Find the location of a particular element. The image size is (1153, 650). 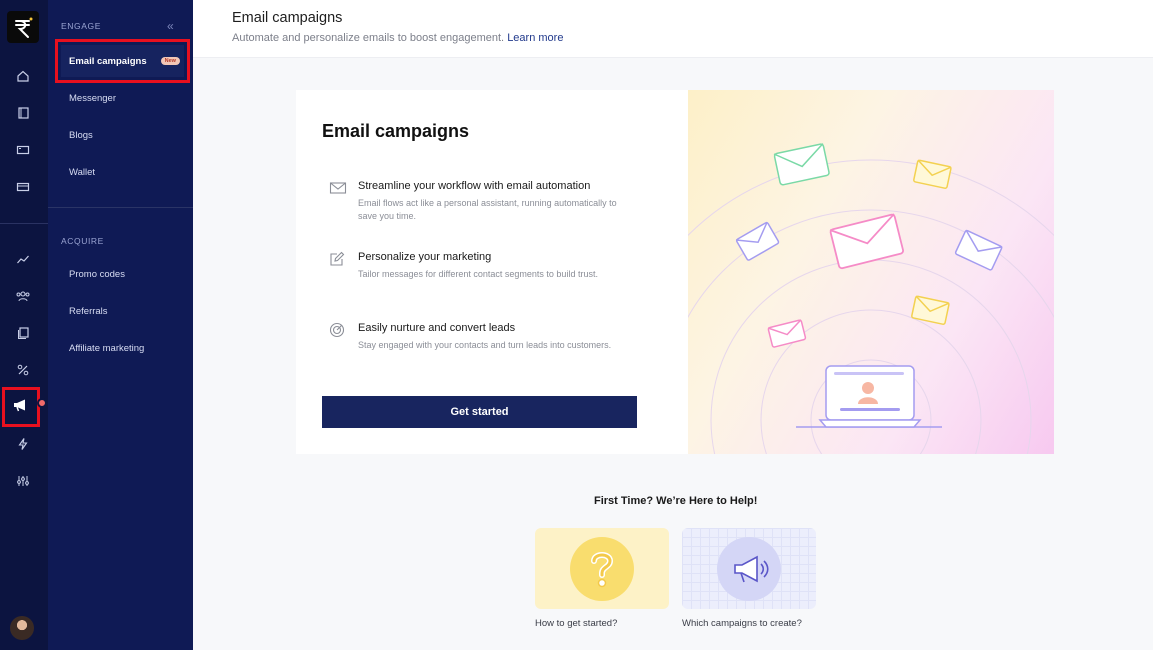

learn-more-link: Learn more is located at coordinates (535, 38).